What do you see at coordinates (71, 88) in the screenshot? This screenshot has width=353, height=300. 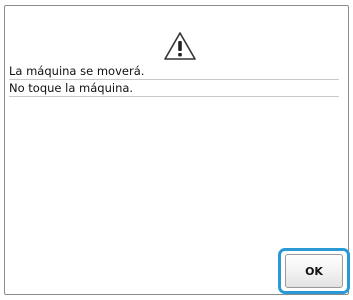 I see `message-line-2: No toque la máquina.` at bounding box center [71, 88].